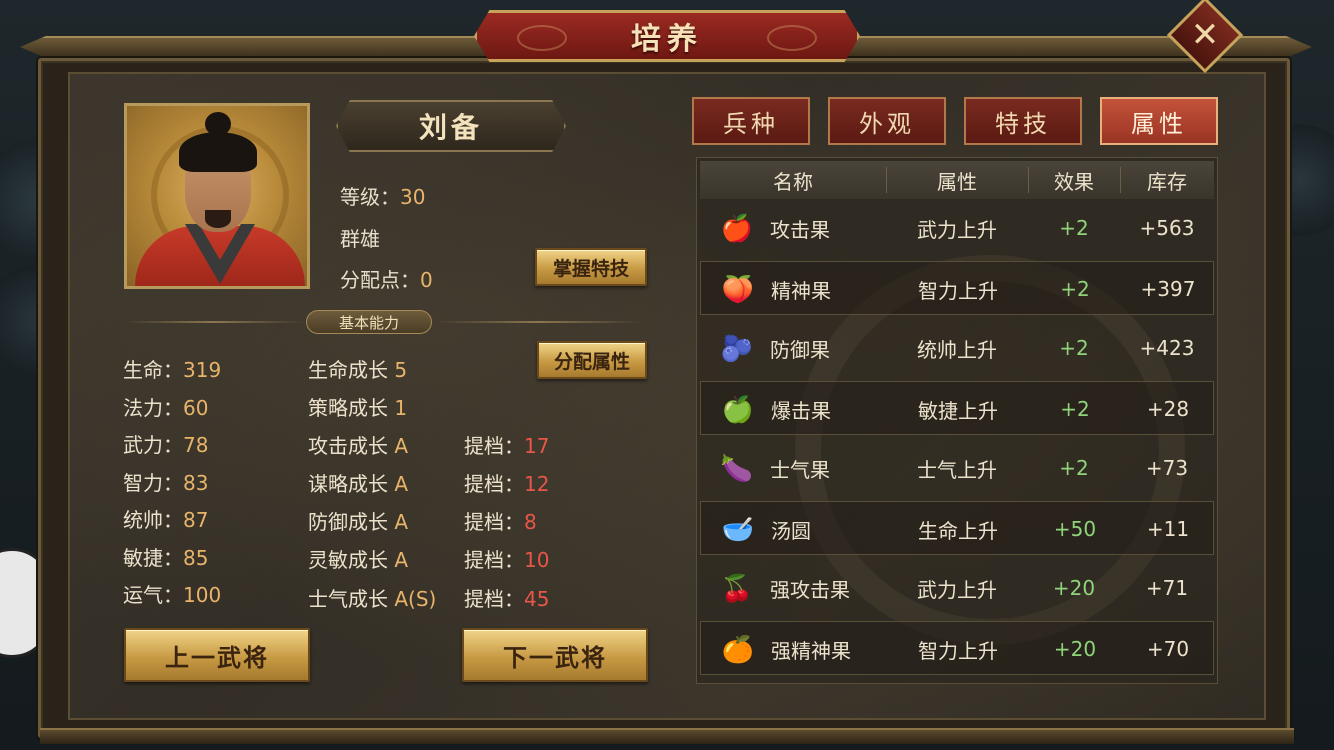 This screenshot has width=1334, height=750. What do you see at coordinates (166, 520) in the screenshot?
I see `stat-command: 统帅：87` at bounding box center [166, 520].